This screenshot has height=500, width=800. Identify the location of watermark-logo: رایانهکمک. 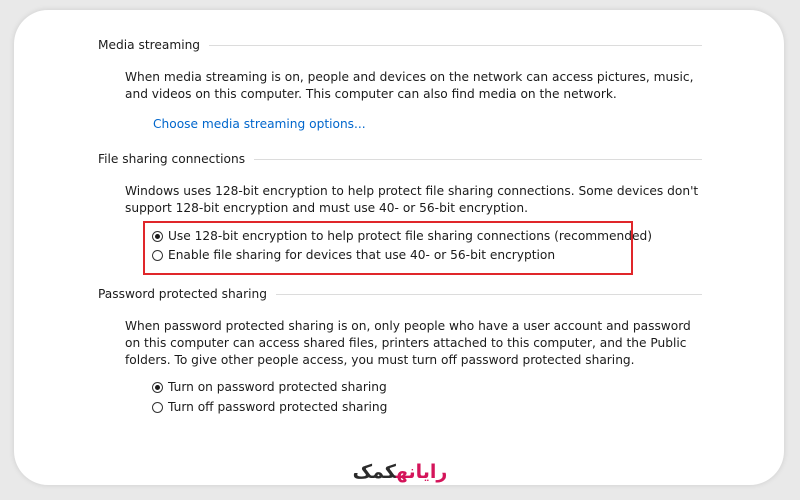
(400, 472).